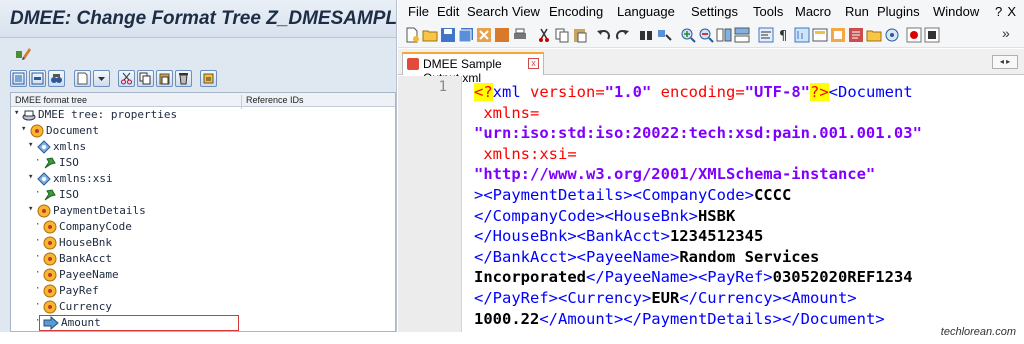  I want to click on new-button, so click(82, 78).